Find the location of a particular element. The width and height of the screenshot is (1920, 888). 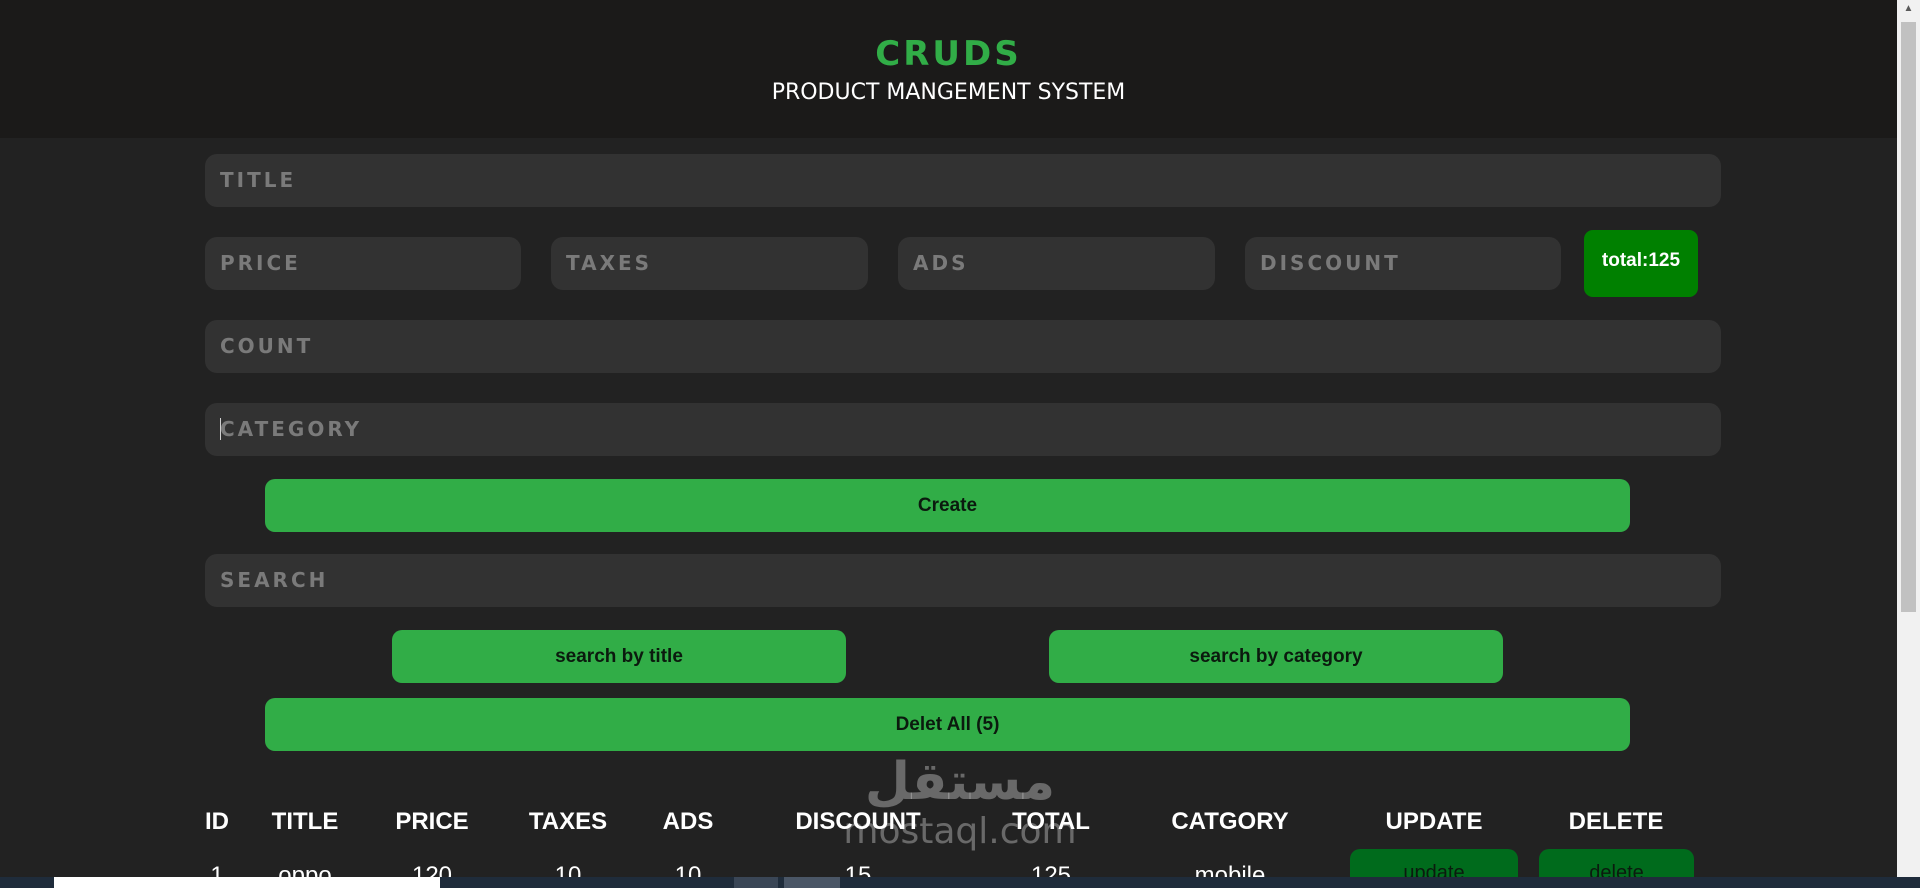

column-header-total: TOTAL is located at coordinates (1051, 821).